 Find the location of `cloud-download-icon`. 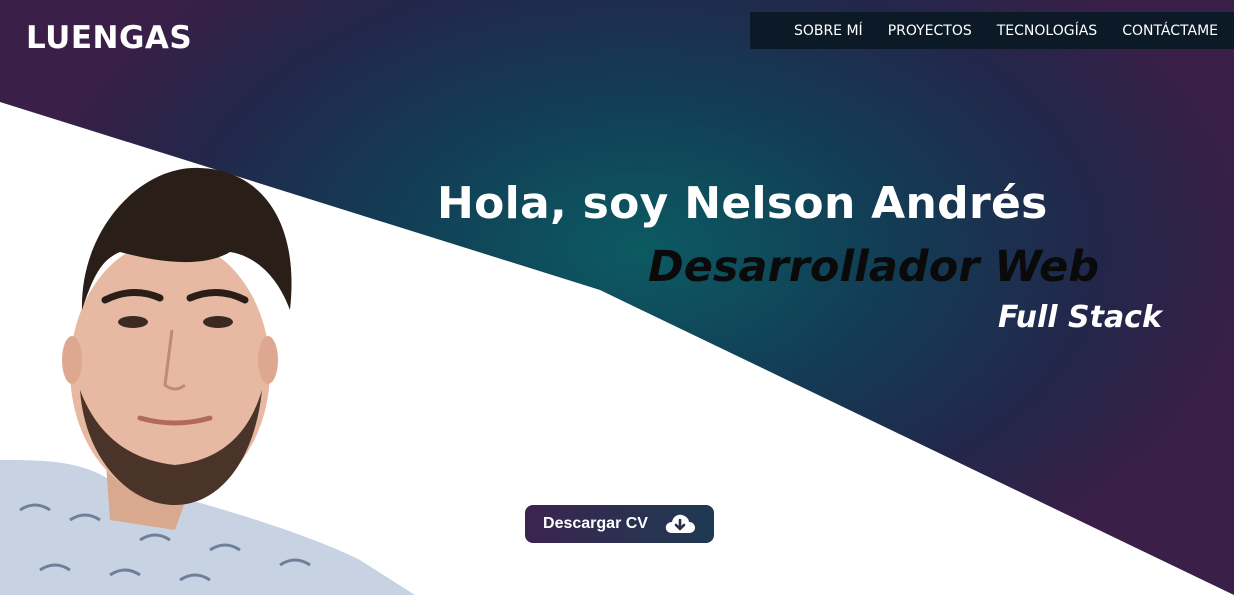

cloud-download-icon is located at coordinates (680, 524).